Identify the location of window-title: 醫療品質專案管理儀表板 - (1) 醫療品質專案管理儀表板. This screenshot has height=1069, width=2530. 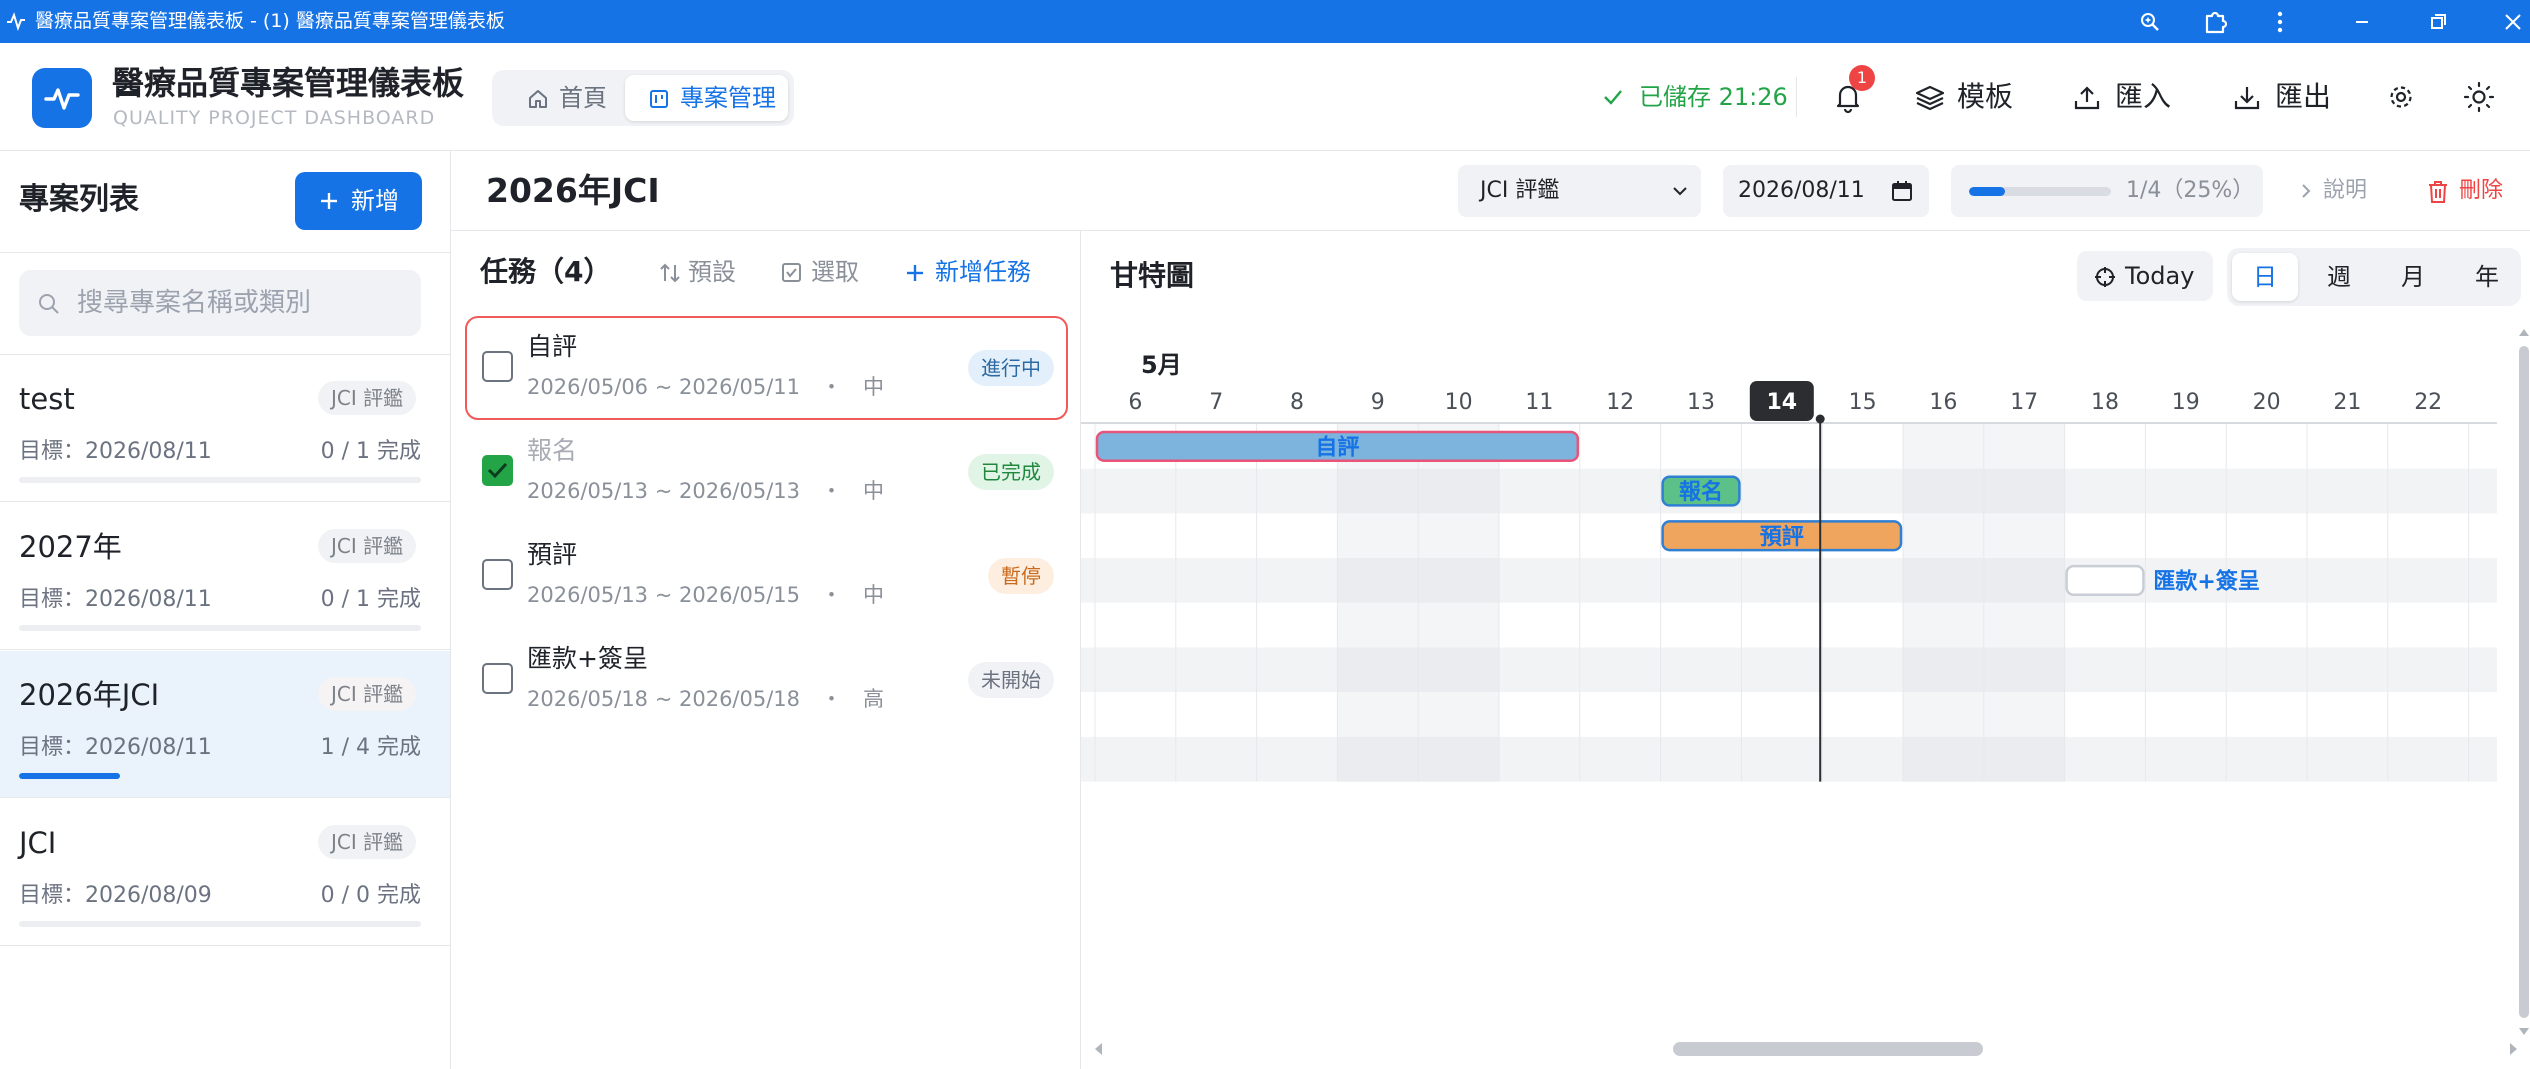
(270, 21).